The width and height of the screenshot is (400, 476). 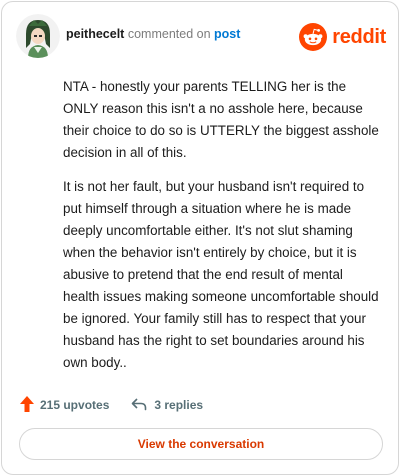 I want to click on comment-actions: 215 upvotes 3 replies, so click(x=111, y=405).